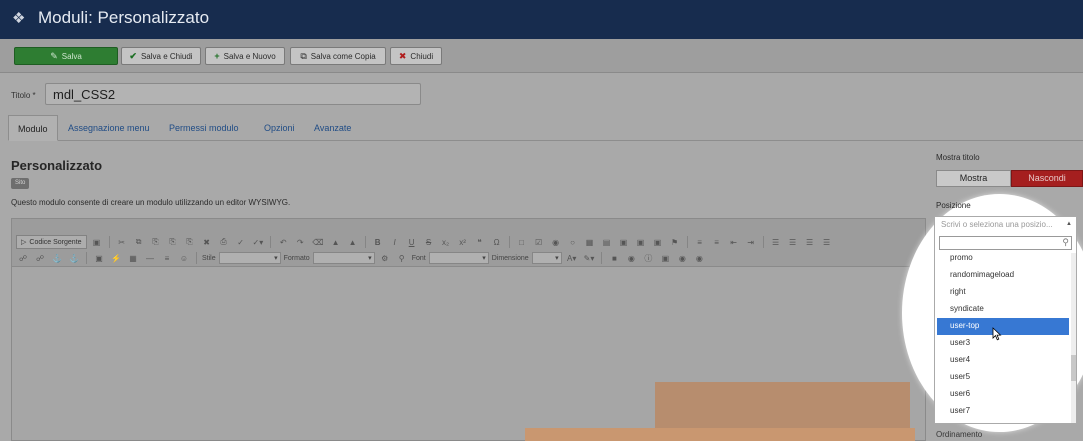 The height and width of the screenshot is (441, 1083). What do you see at coordinates (416, 56) in the screenshot?
I see `close-button: ✖ Chiudi` at bounding box center [416, 56].